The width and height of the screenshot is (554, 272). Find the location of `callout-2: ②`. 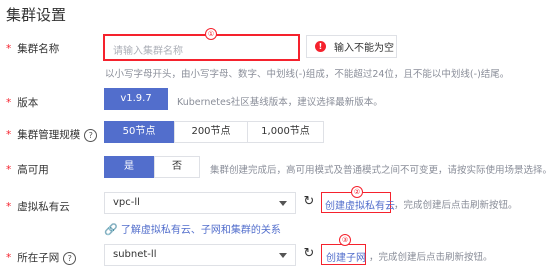

callout-2: ② is located at coordinates (357, 192).